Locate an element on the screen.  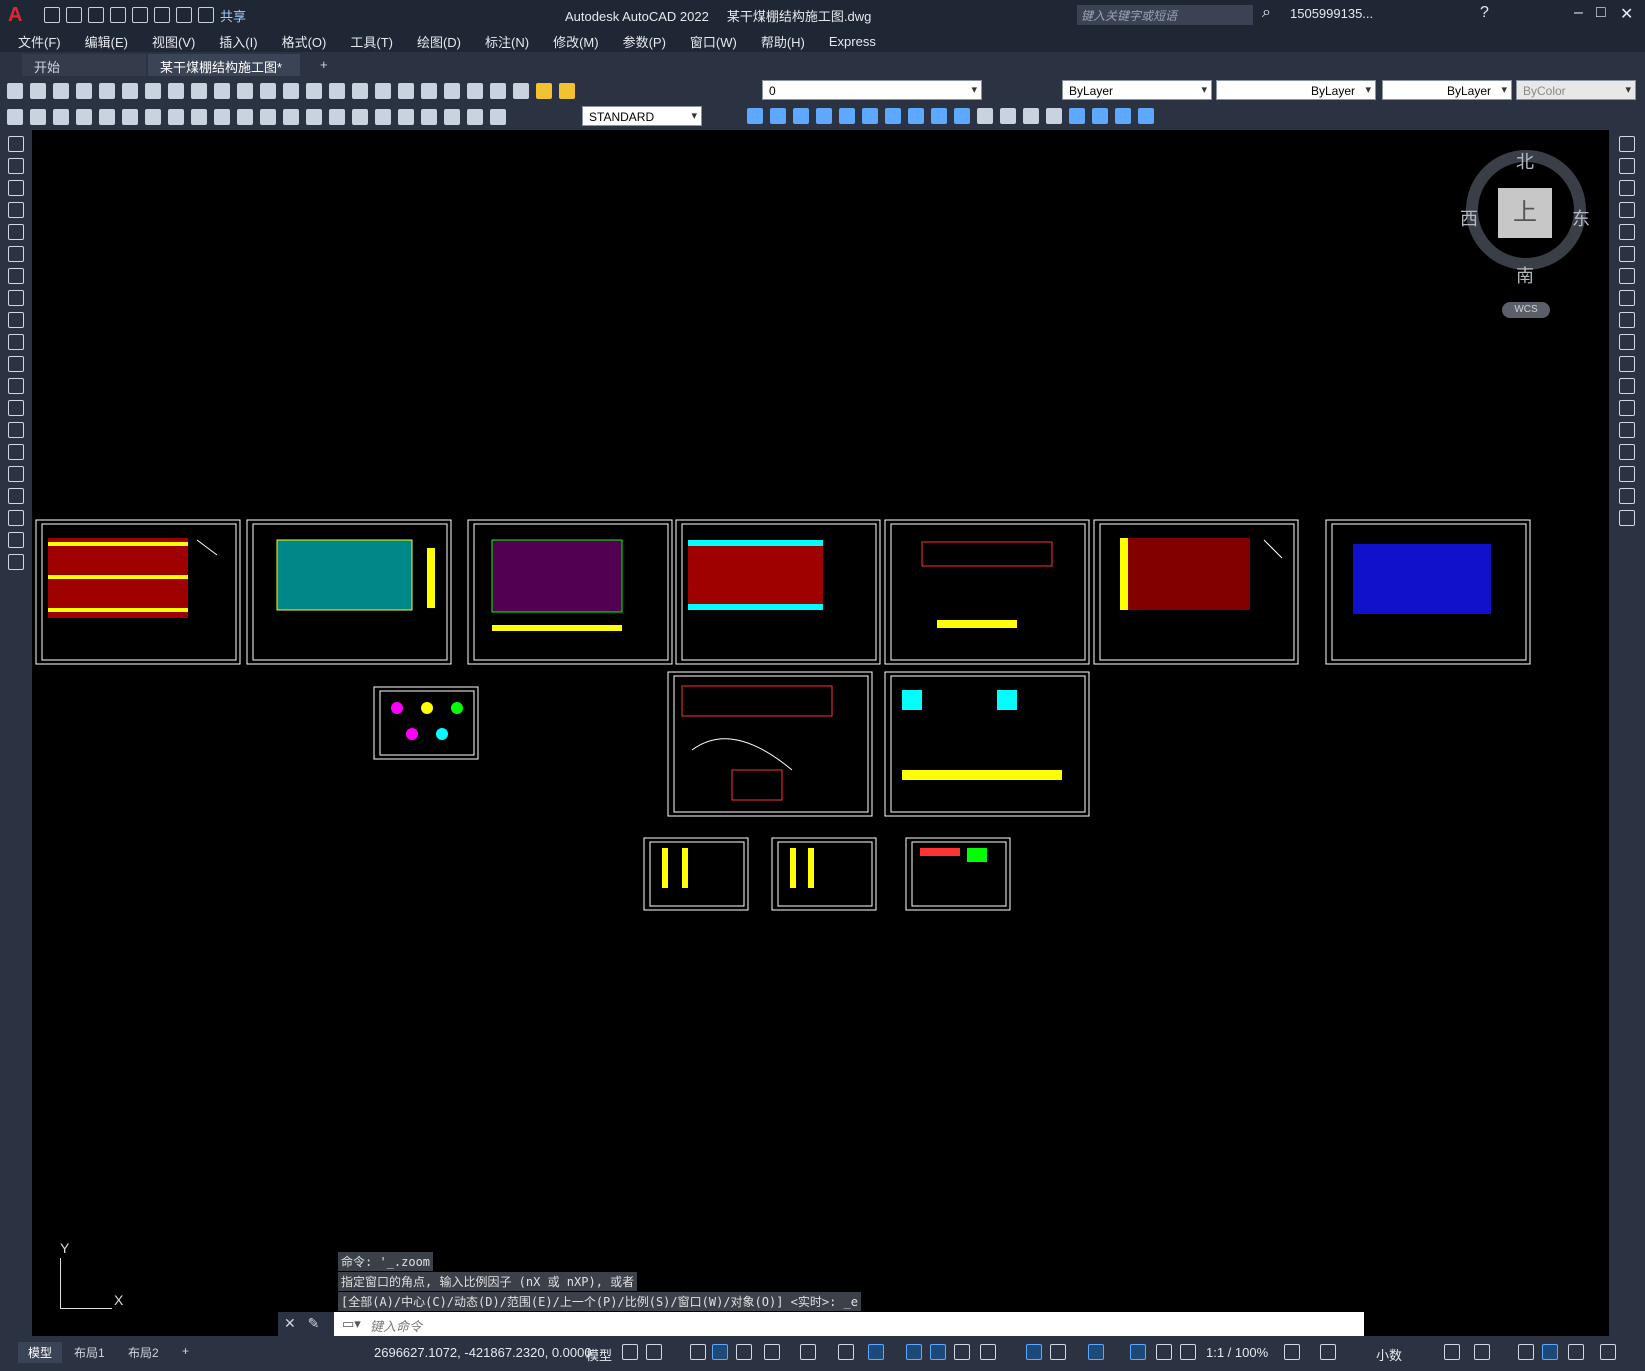
linear-dim-icon is located at coordinates (84, 117).